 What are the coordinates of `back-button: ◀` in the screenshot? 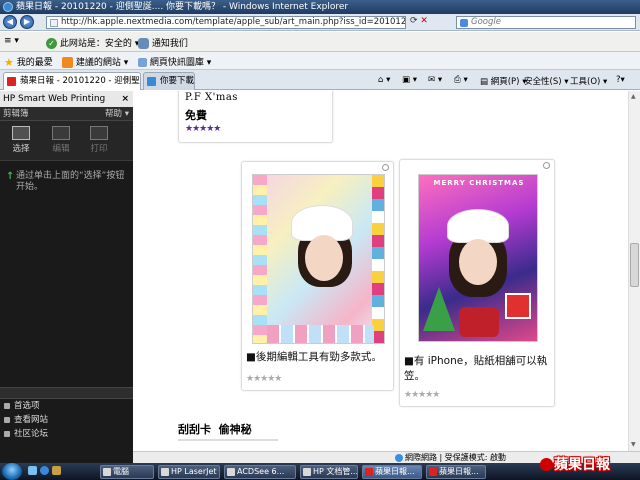 It's located at (10, 22).